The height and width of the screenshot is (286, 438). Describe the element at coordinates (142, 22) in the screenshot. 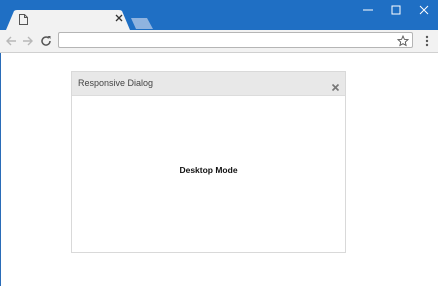

I see `new-tab-icon` at that location.